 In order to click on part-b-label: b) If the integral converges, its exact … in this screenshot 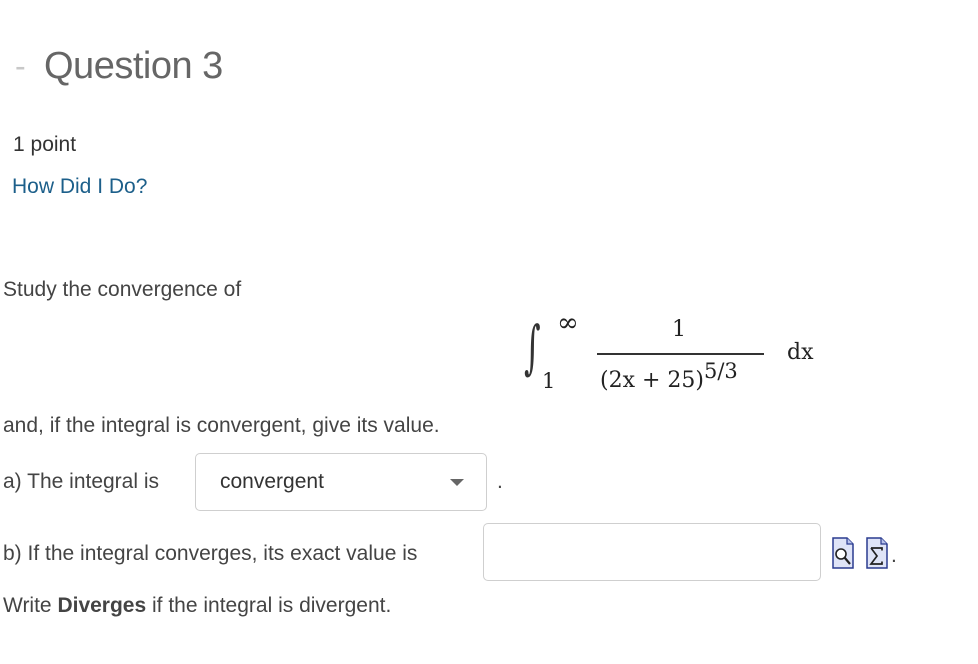, I will do `click(210, 553)`.